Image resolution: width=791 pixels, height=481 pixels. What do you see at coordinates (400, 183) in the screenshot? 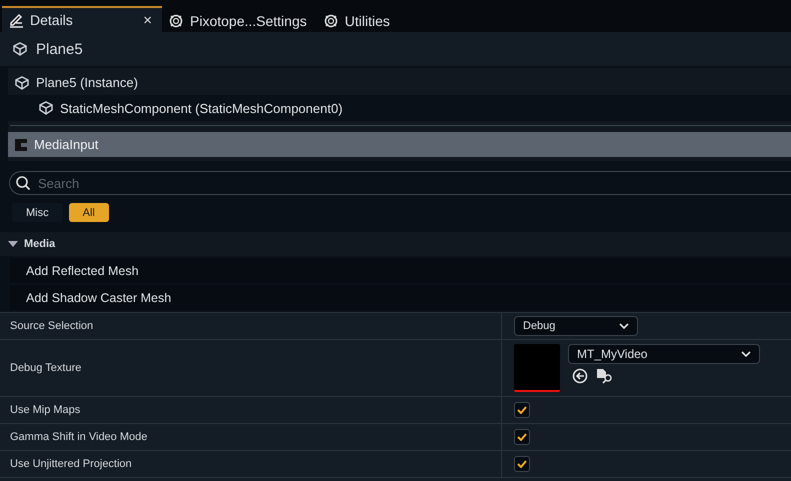
I see `search-field: Search` at bounding box center [400, 183].